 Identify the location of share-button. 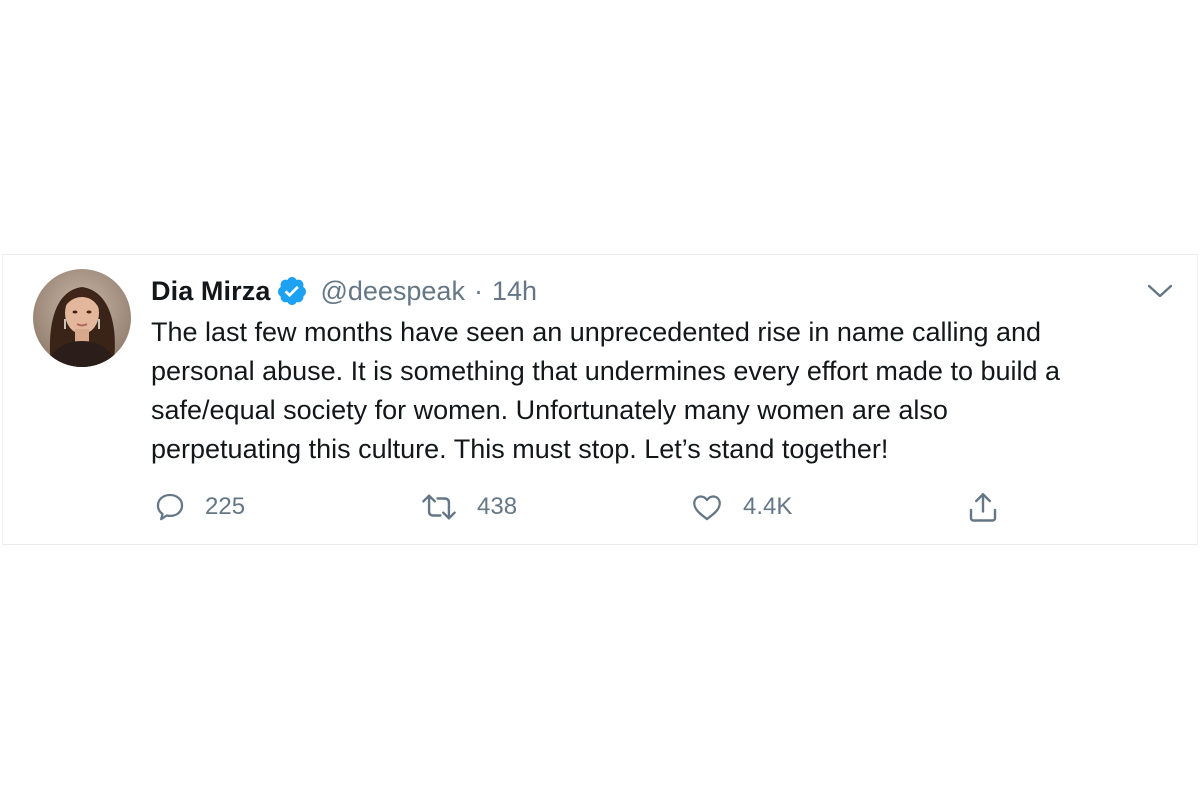
(983, 507).